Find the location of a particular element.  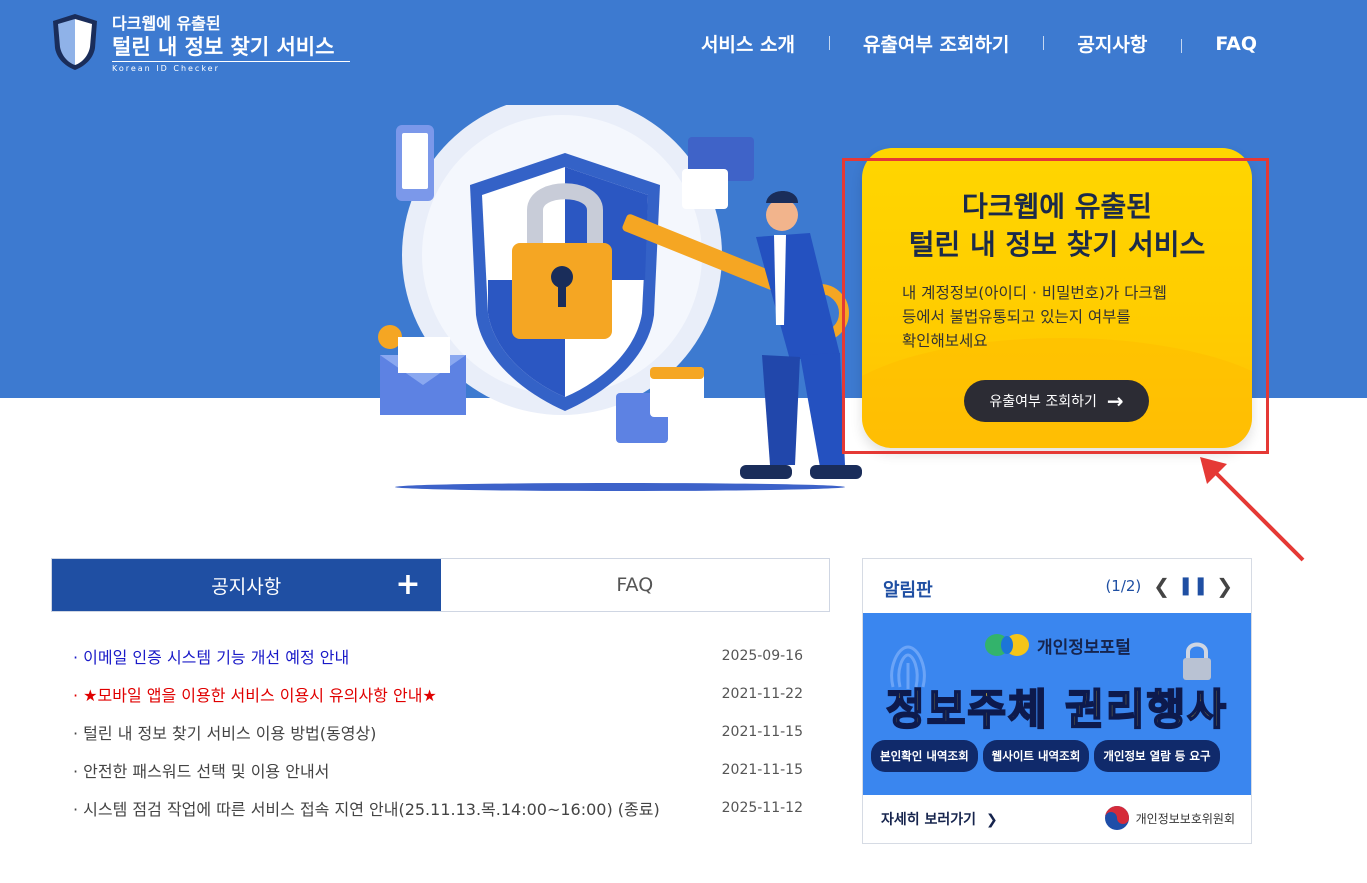

notice-title: · 이메일 인증 시스템 기능 개선 예정 안내 is located at coordinates (211, 656).